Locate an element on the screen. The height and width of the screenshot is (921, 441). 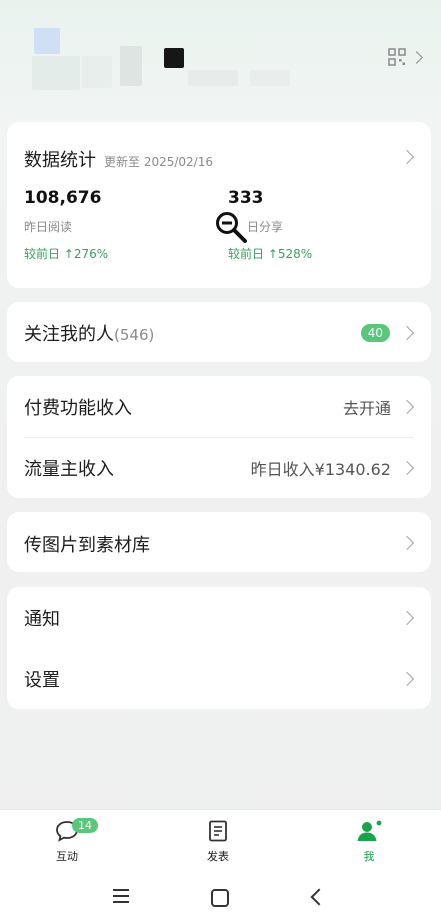
bottom-tab-bar: 14 互动 发表 我 is located at coordinates (220, 841).